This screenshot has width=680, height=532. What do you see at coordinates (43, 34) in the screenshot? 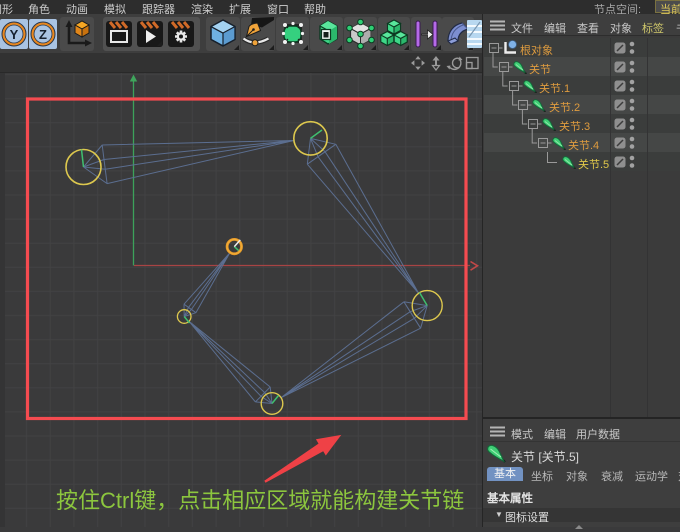
I see `svg-text: Z` at bounding box center [43, 34].